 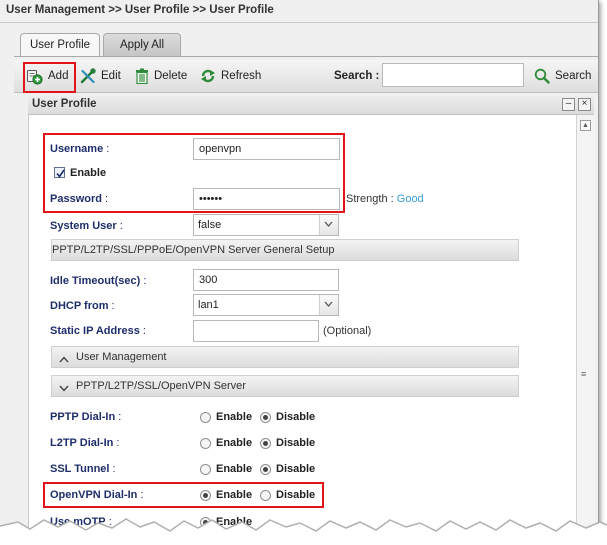 I want to click on torn-edge-decoration, so click(x=303, y=531).